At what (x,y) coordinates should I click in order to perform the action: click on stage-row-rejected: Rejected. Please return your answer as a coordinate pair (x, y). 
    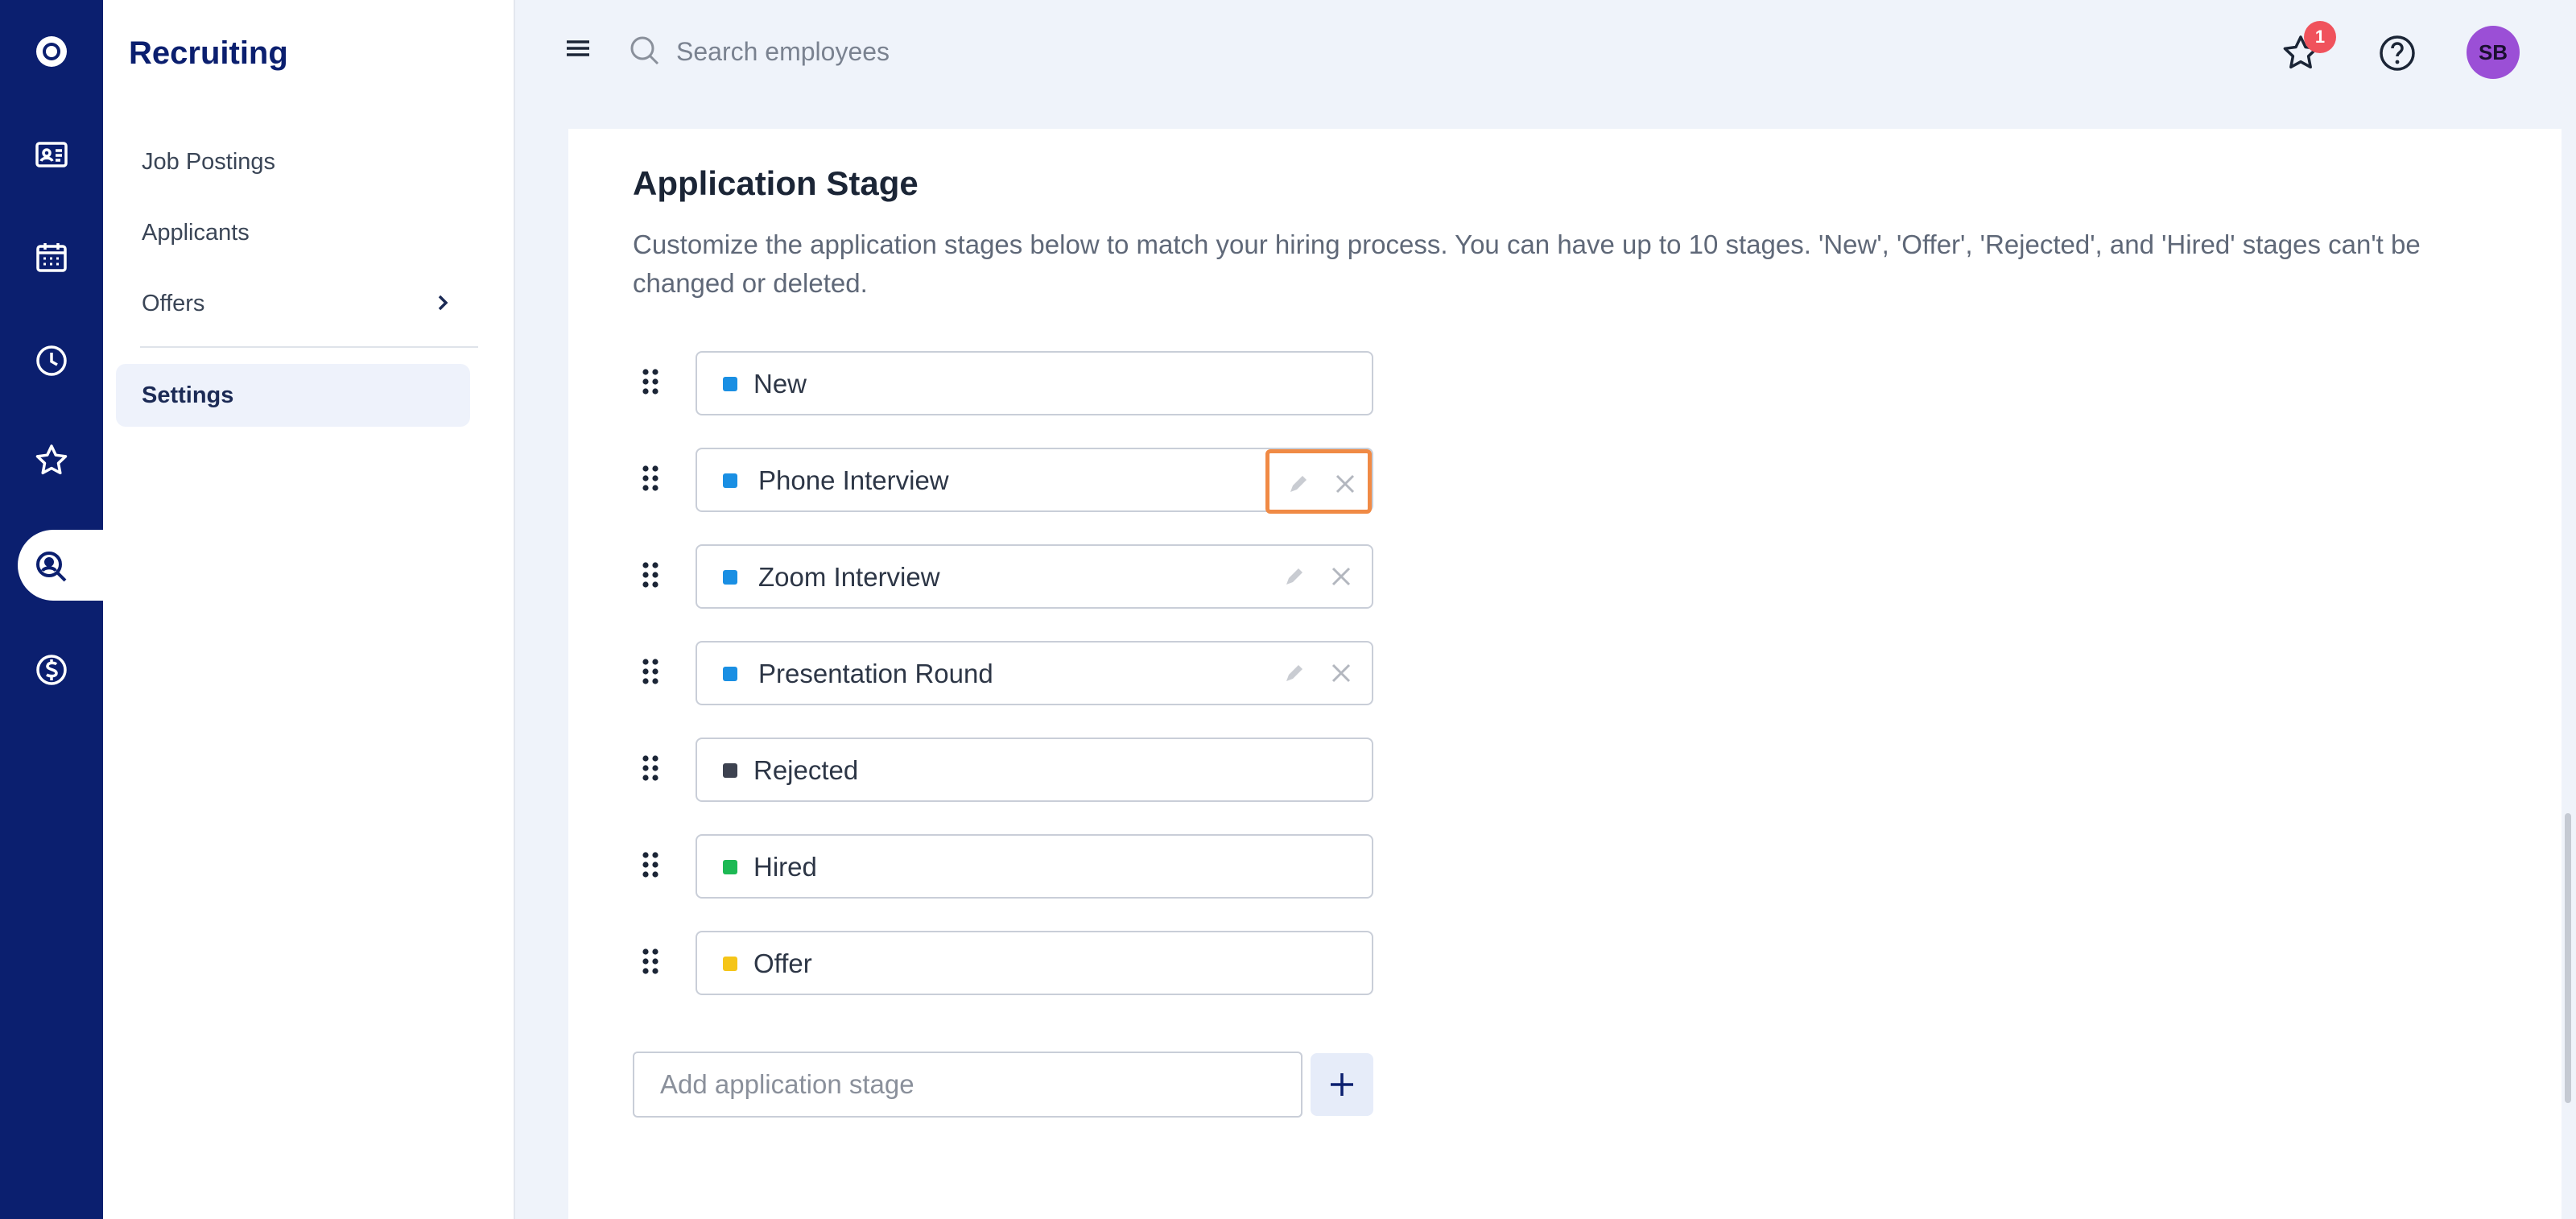
    Looking at the image, I should click on (1035, 770).